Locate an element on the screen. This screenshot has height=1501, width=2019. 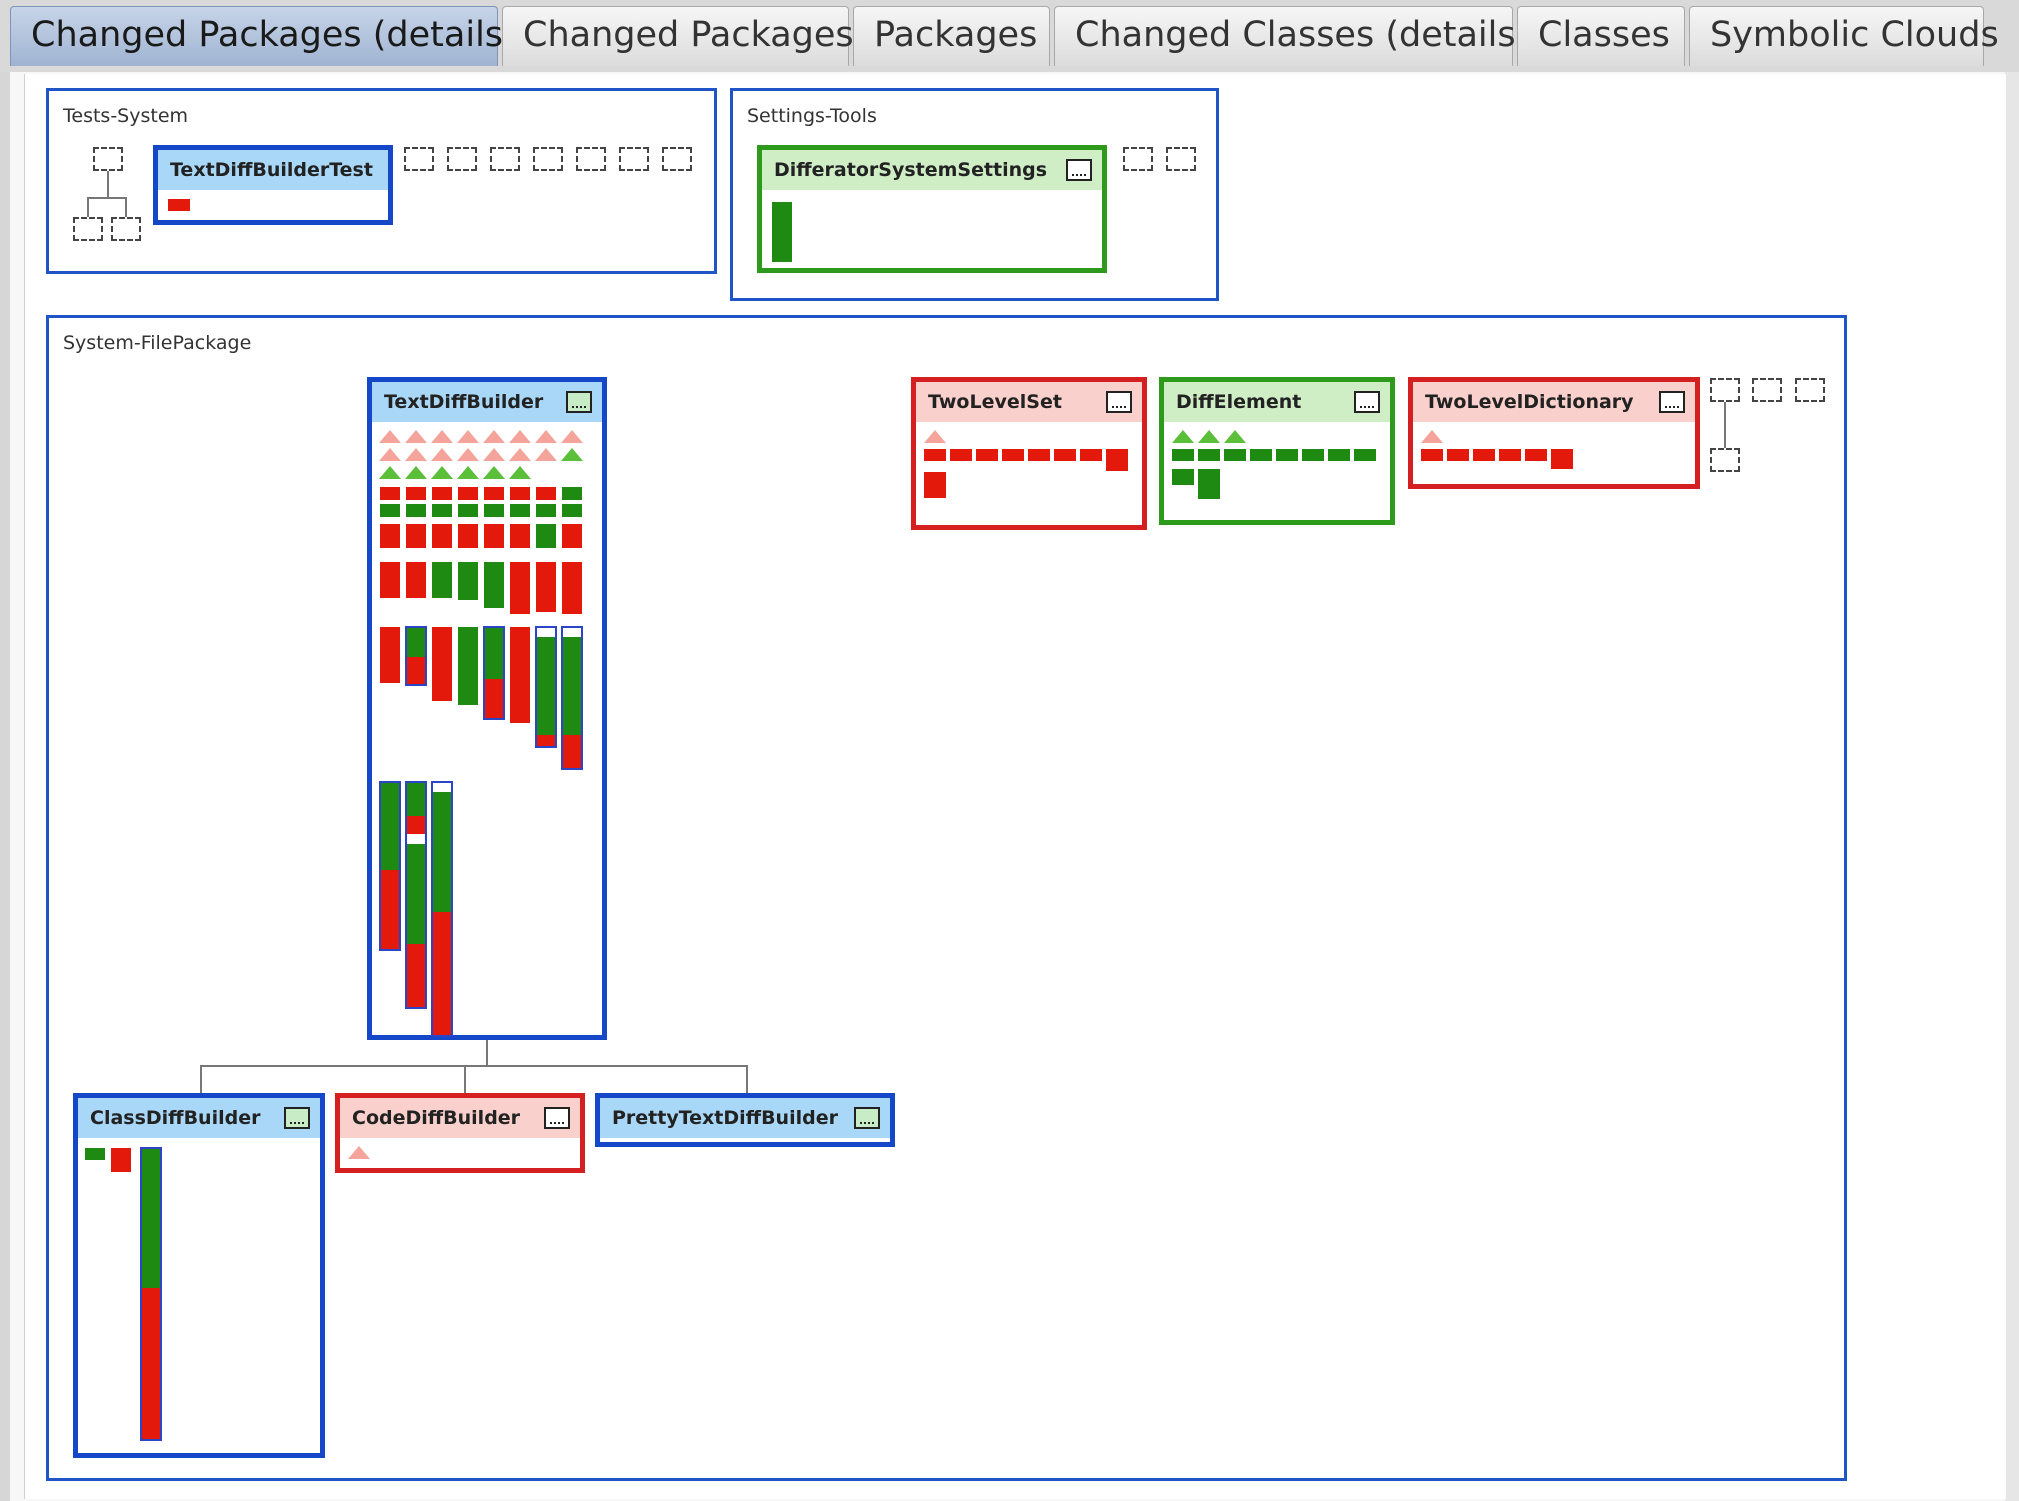
package-tests-system: Tests-System TextDiffBuilderTest is located at coordinates (381, 181).